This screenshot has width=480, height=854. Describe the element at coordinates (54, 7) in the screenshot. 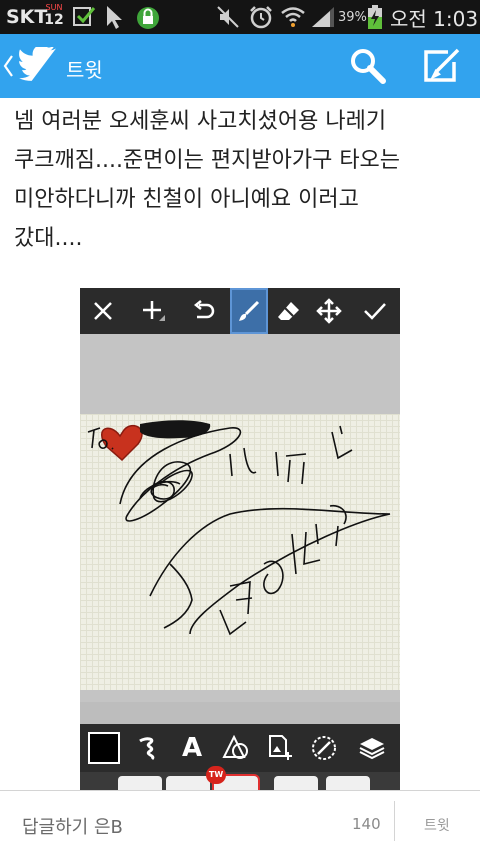

I see `calendar-day: SUN` at that location.